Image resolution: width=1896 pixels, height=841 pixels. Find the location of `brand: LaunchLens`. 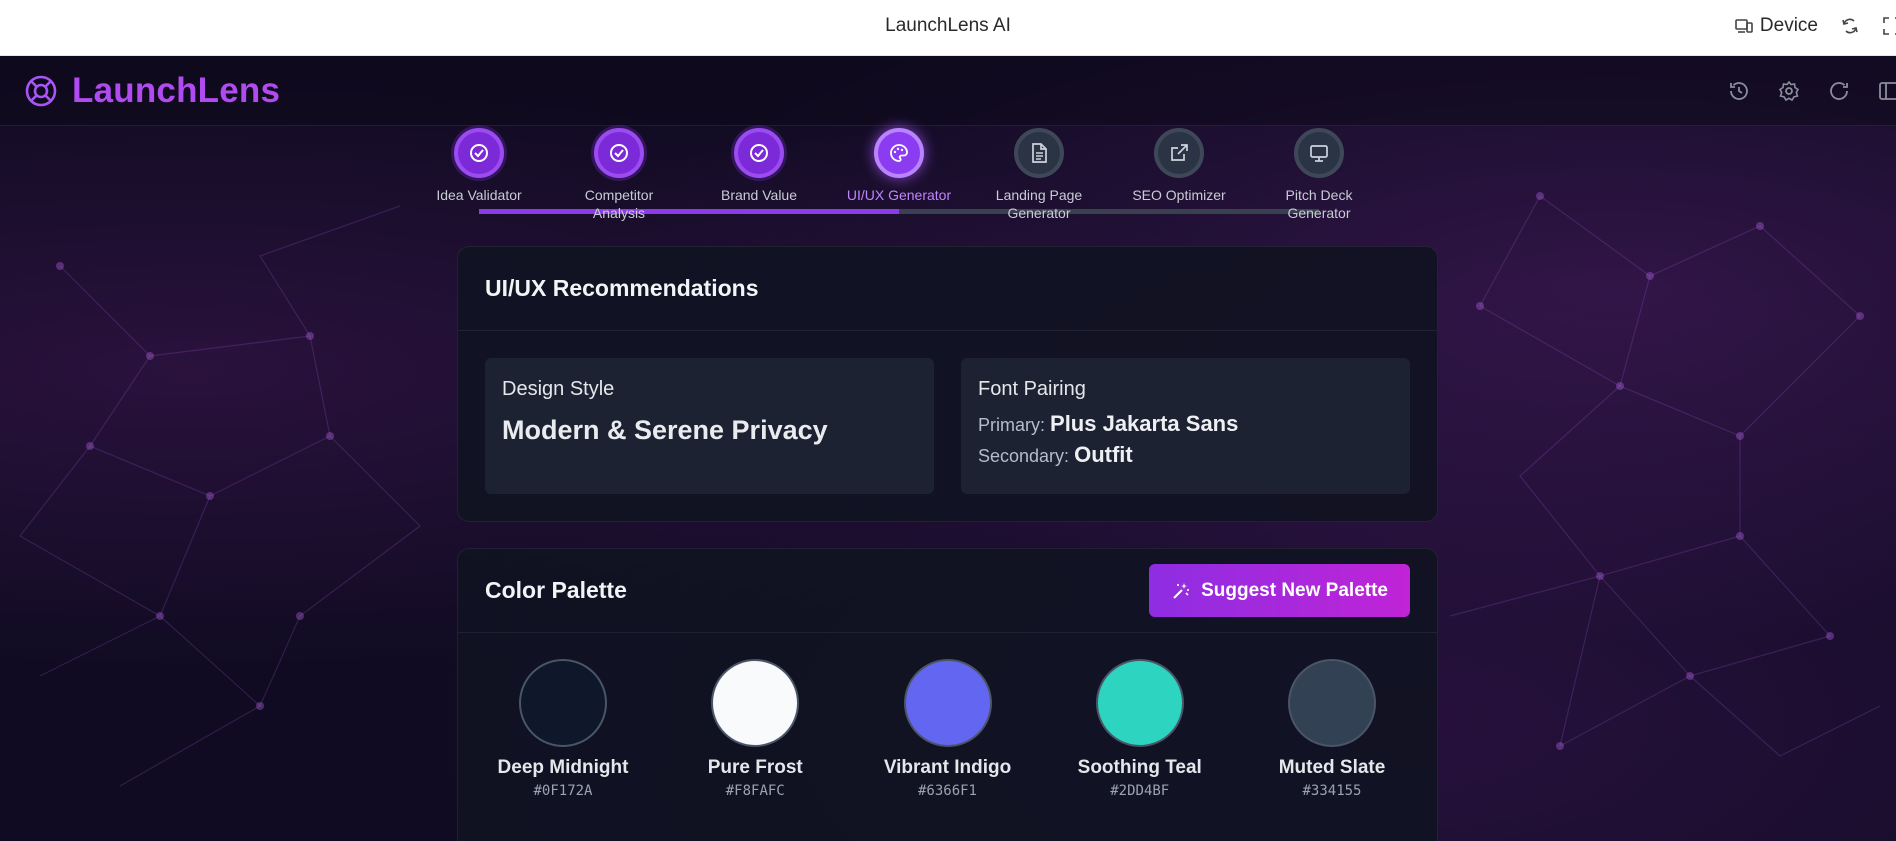

brand: LaunchLens is located at coordinates (152, 91).